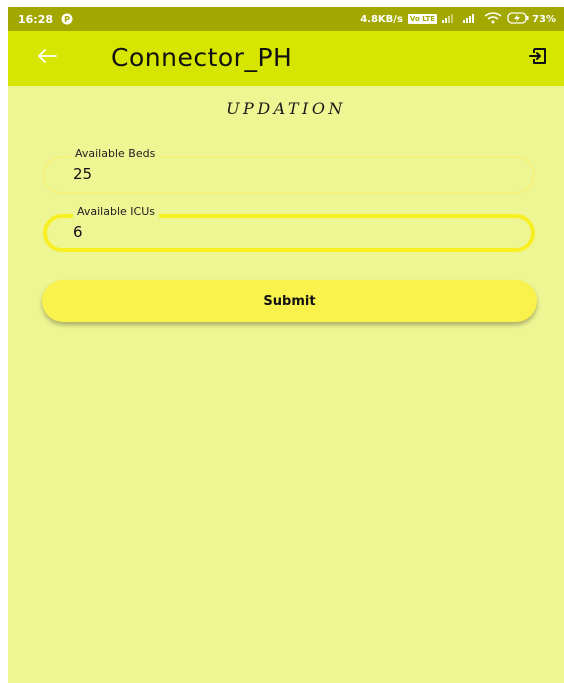 The width and height of the screenshot is (564, 683). I want to click on back-button, so click(47, 58).